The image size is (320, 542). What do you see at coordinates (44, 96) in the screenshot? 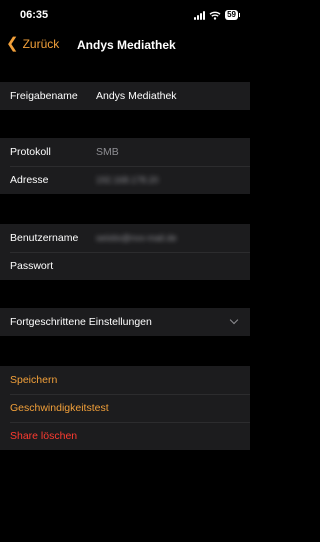
I see `share-name-label: Freigabename` at bounding box center [44, 96].